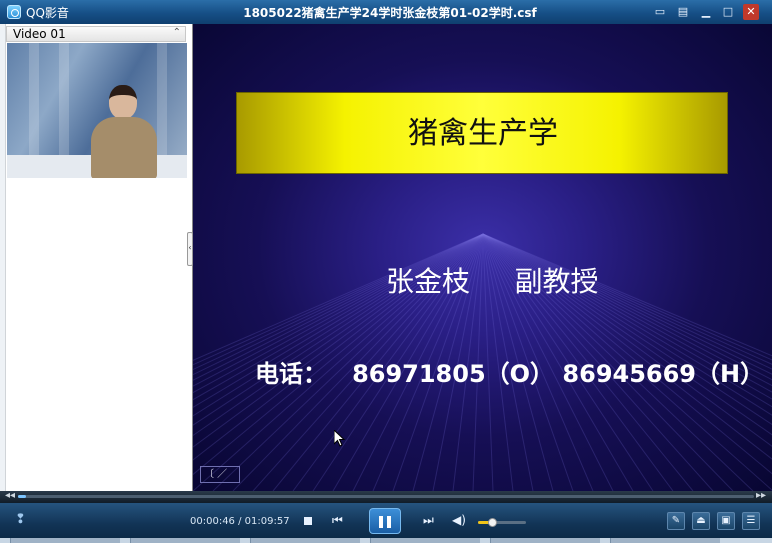 The width and height of the screenshot is (772, 543). Describe the element at coordinates (177, 32) in the screenshot. I see `collapse-icon: ⌃` at that location.